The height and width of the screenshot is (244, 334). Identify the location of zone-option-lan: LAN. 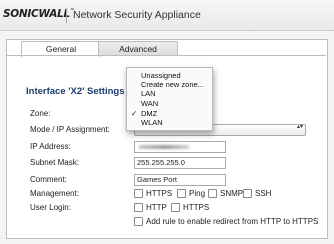
(148, 93).